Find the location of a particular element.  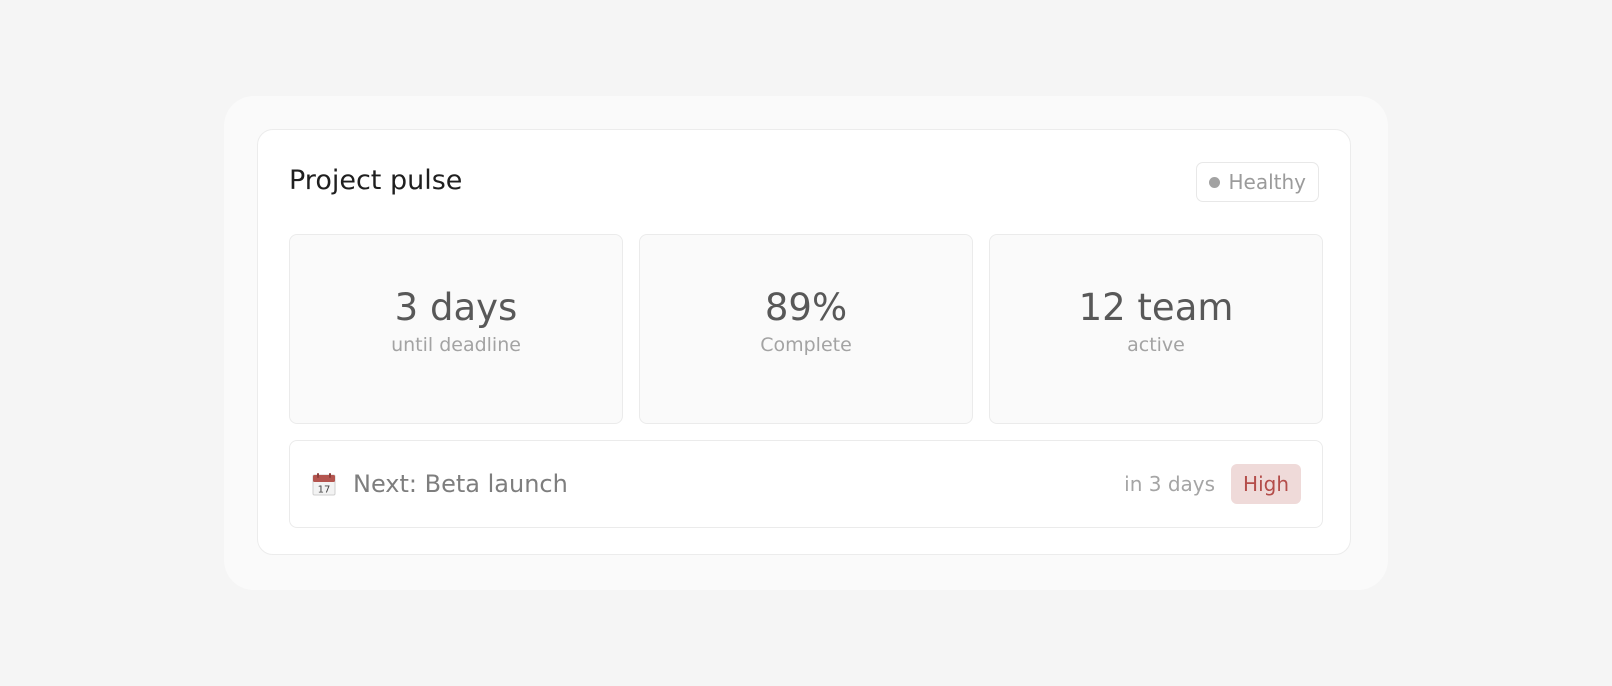

next-milestone-row: 17 Next: Beta launch in 3 days High is located at coordinates (806, 484).